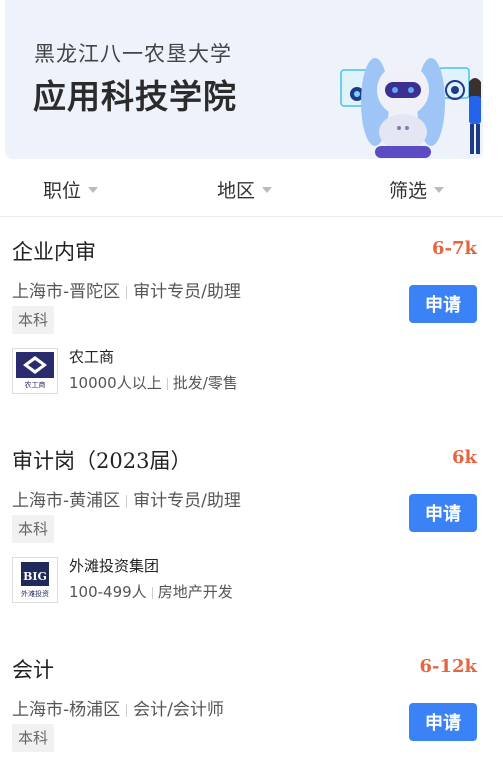 The image size is (503, 762). I want to click on company-industry: 批发/零售, so click(205, 383).